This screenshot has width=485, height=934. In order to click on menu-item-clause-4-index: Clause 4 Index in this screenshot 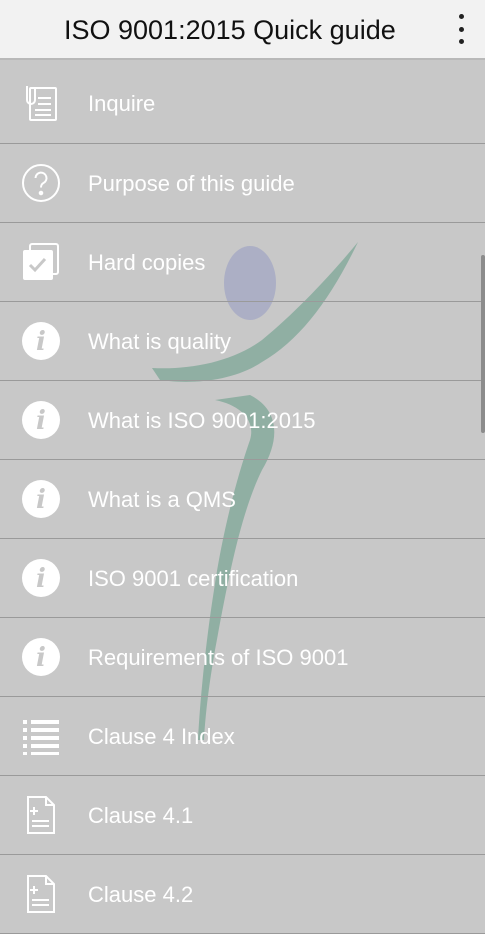, I will do `click(242, 736)`.